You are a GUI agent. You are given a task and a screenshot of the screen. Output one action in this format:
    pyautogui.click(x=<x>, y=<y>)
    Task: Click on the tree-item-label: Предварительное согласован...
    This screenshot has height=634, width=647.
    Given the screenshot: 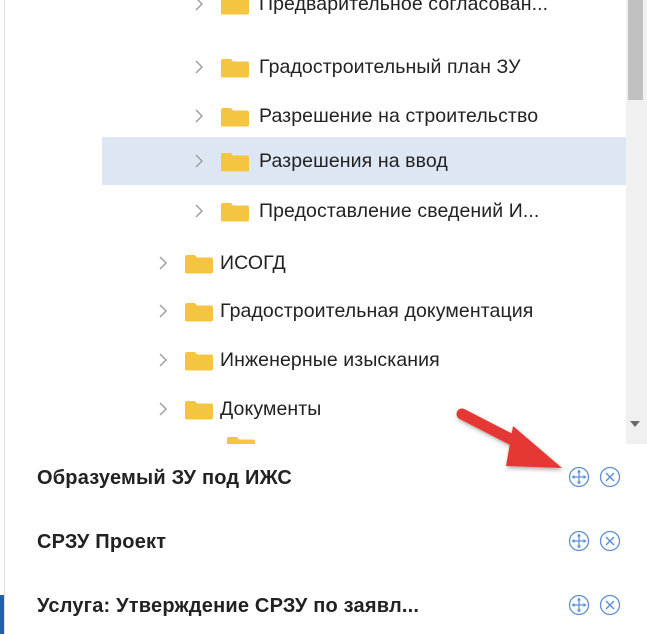 What is the action you would take?
    pyautogui.click(x=404, y=7)
    